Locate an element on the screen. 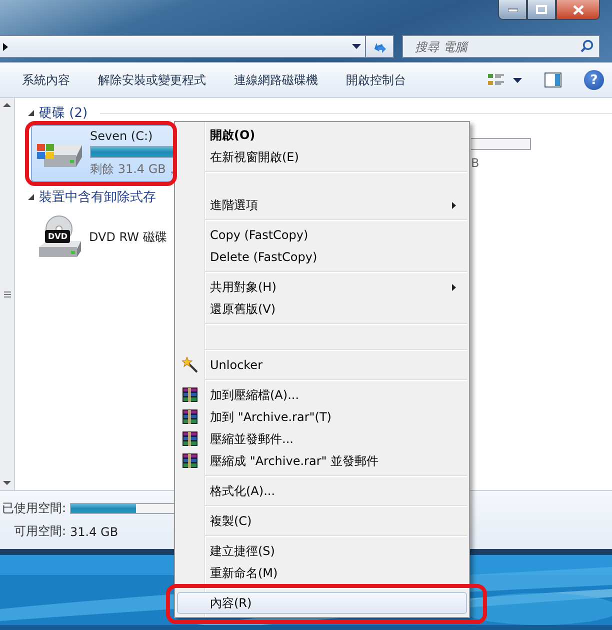 This screenshot has width=612, height=630. search-icon is located at coordinates (587, 46).